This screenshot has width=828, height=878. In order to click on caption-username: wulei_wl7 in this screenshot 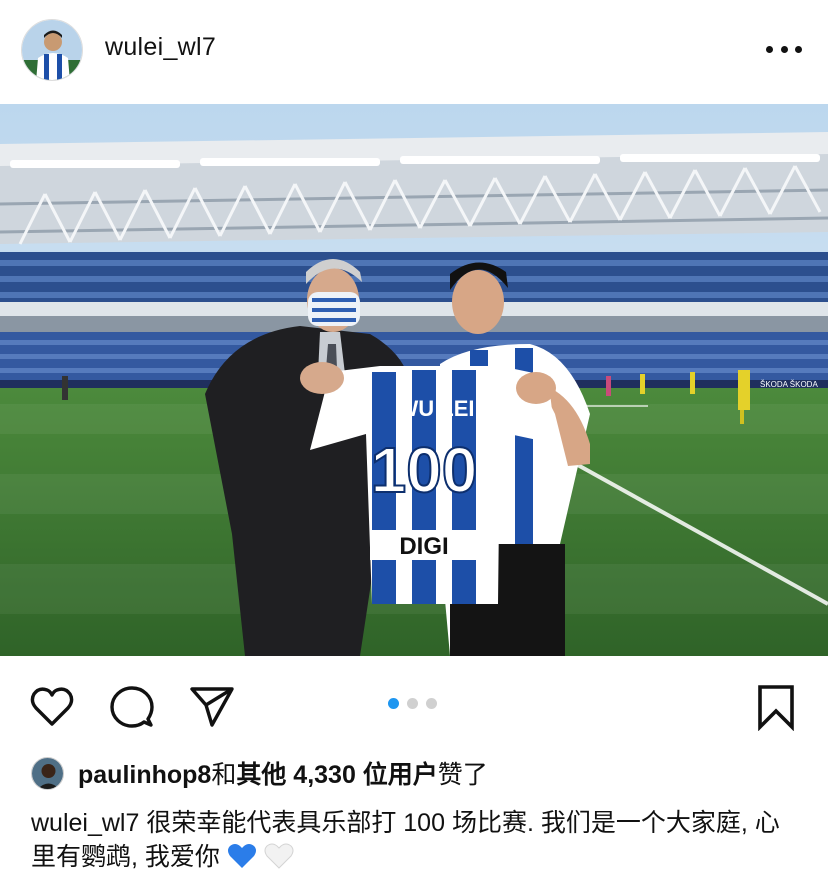, I will do `click(85, 823)`.